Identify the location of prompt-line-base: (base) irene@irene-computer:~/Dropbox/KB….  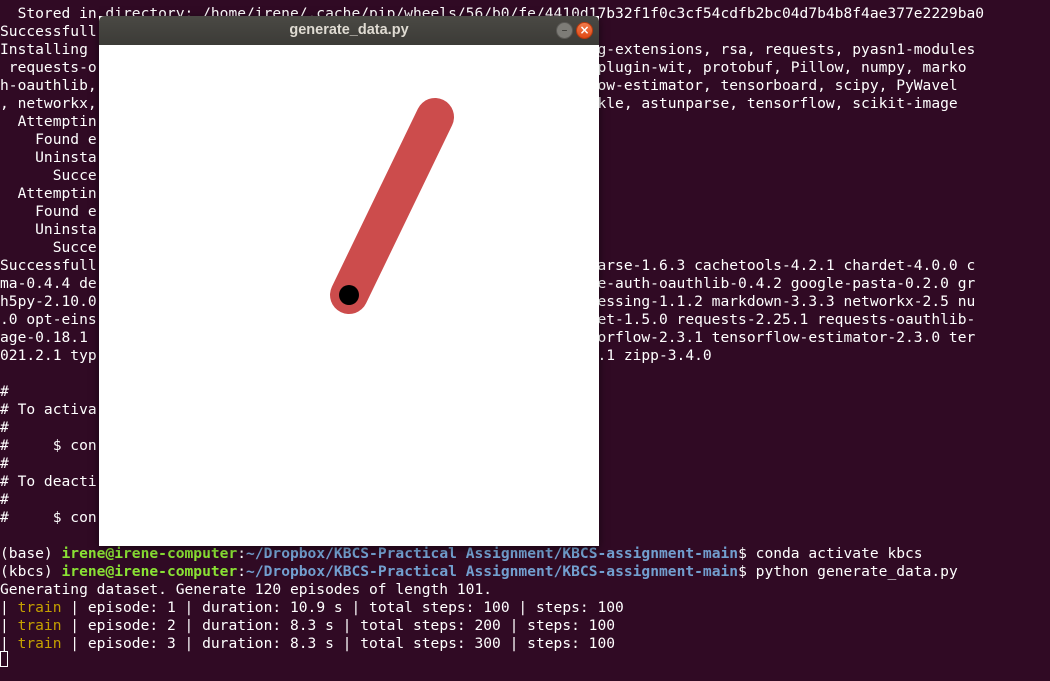
(461, 554).